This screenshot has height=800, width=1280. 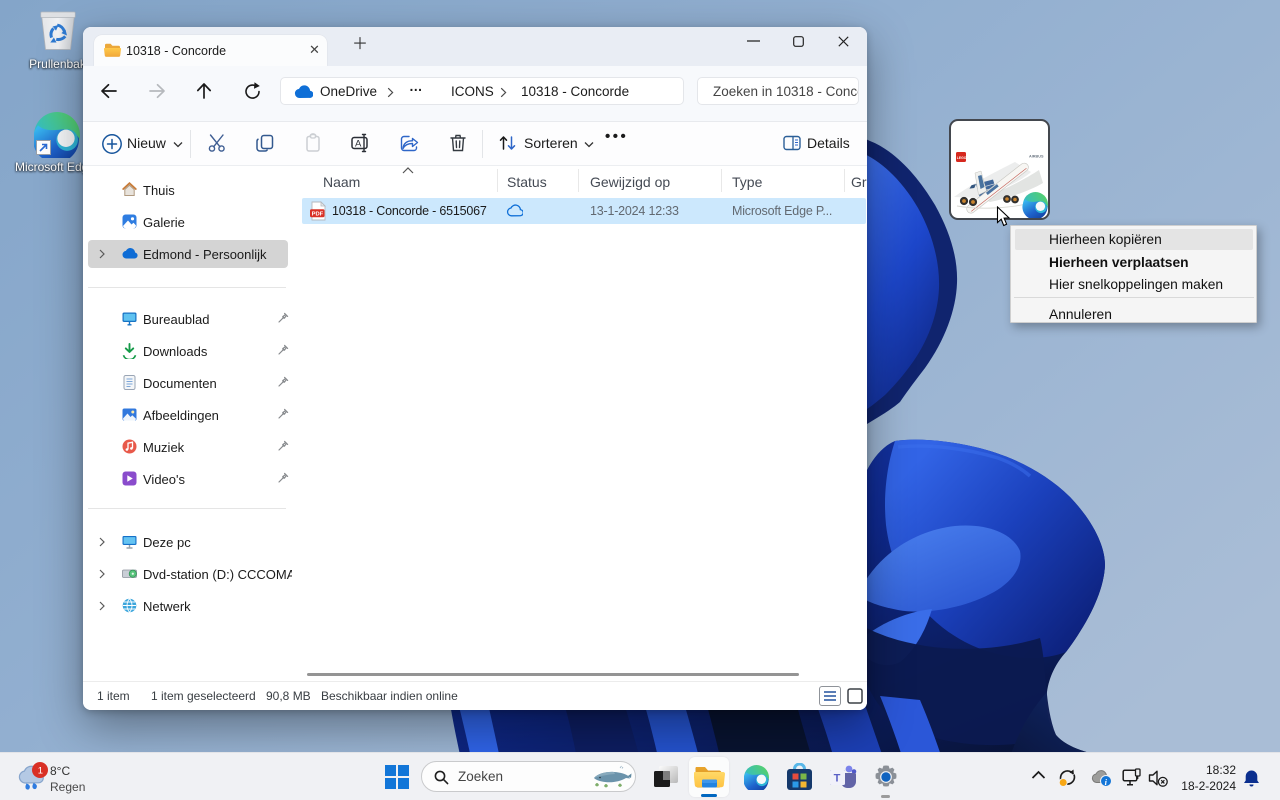 What do you see at coordinates (1036, 157) in the screenshot?
I see `svg-text: AIRBUS` at bounding box center [1036, 157].